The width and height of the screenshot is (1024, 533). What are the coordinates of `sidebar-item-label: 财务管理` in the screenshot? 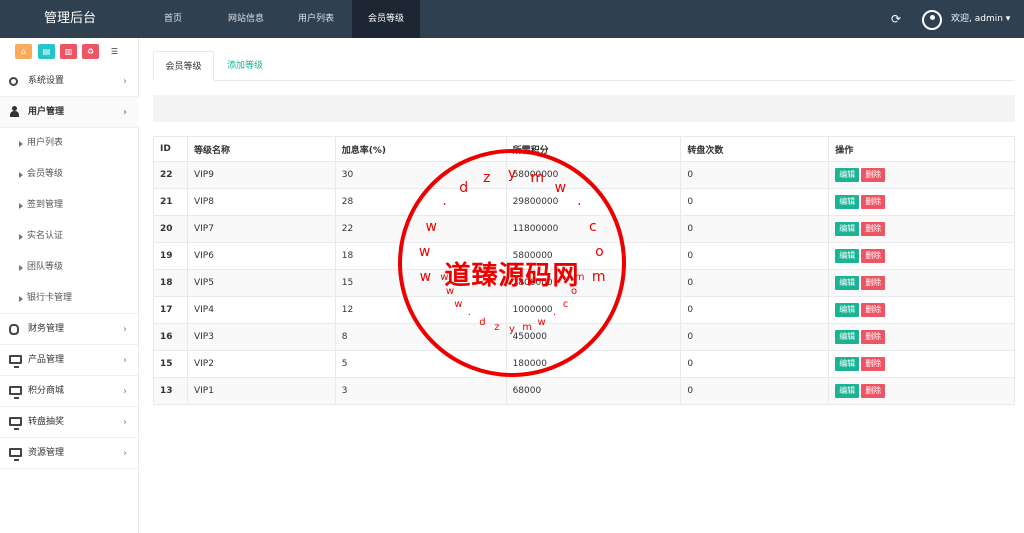 It's located at (46, 329).